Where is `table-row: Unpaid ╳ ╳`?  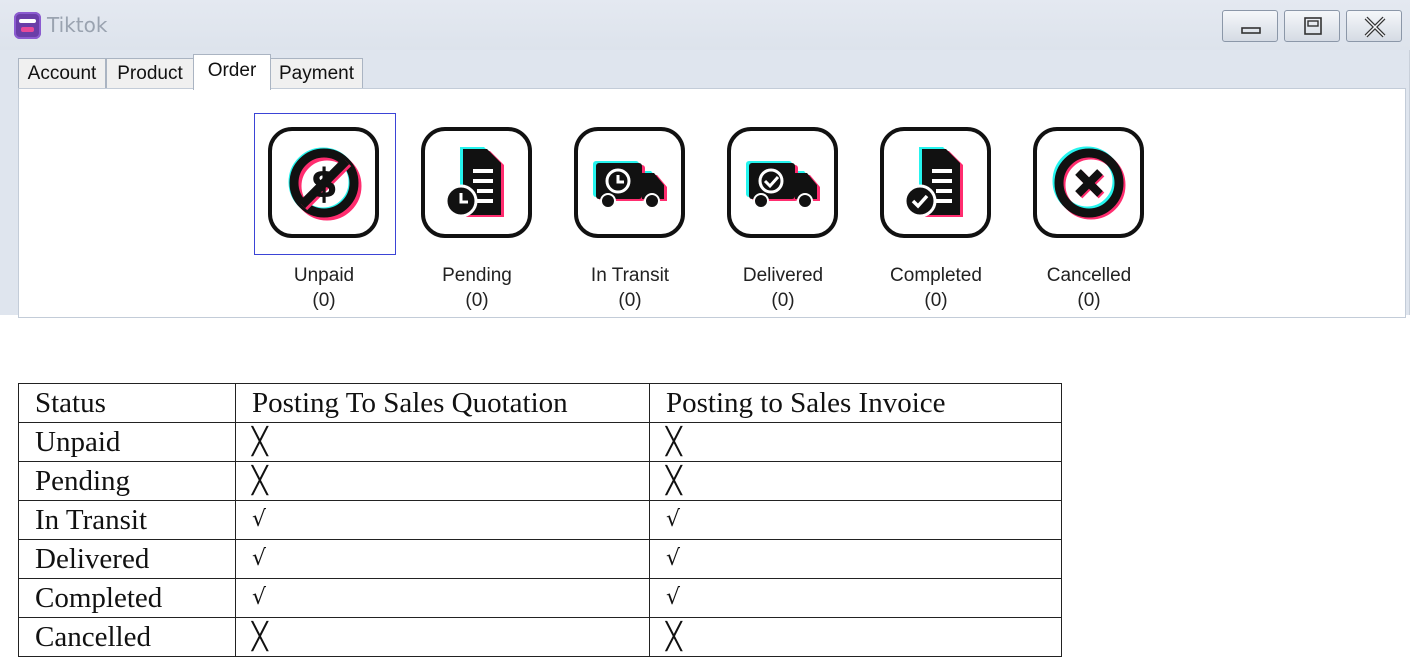
table-row: Unpaid ╳ ╳ is located at coordinates (540, 442).